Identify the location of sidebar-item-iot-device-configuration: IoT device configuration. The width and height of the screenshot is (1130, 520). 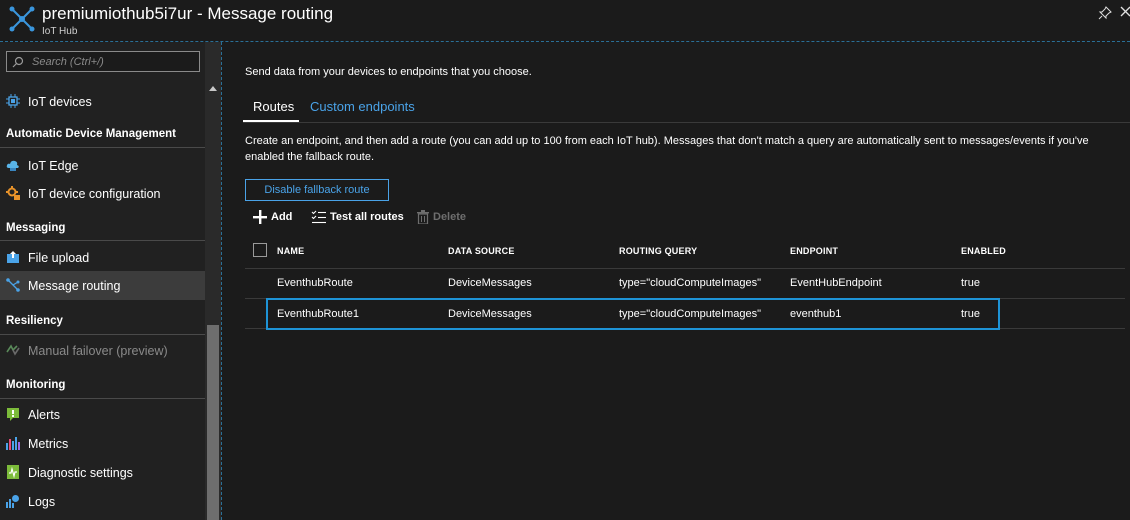
(102, 193).